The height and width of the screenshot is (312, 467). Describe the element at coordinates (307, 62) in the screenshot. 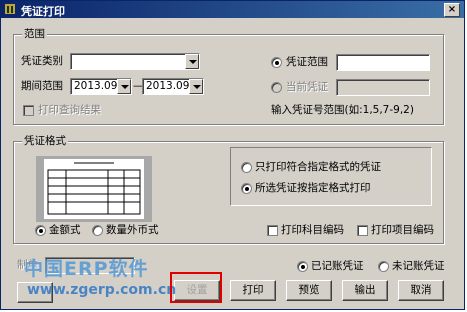

I see `voucher-range-label: 凭证范围` at that location.